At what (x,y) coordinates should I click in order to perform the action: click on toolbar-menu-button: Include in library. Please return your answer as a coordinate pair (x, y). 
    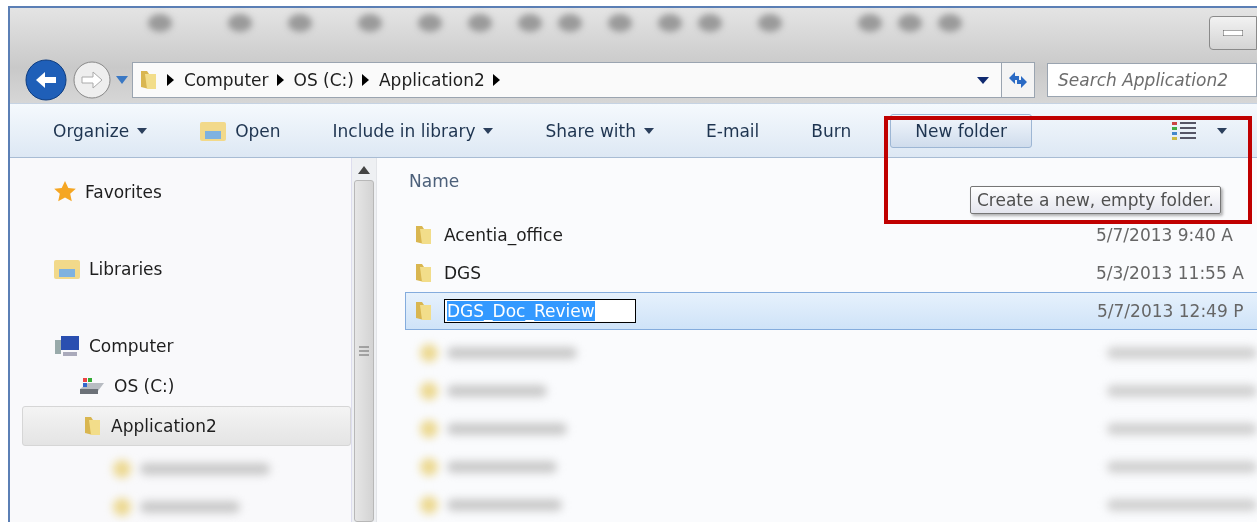
    Looking at the image, I should click on (413, 130).